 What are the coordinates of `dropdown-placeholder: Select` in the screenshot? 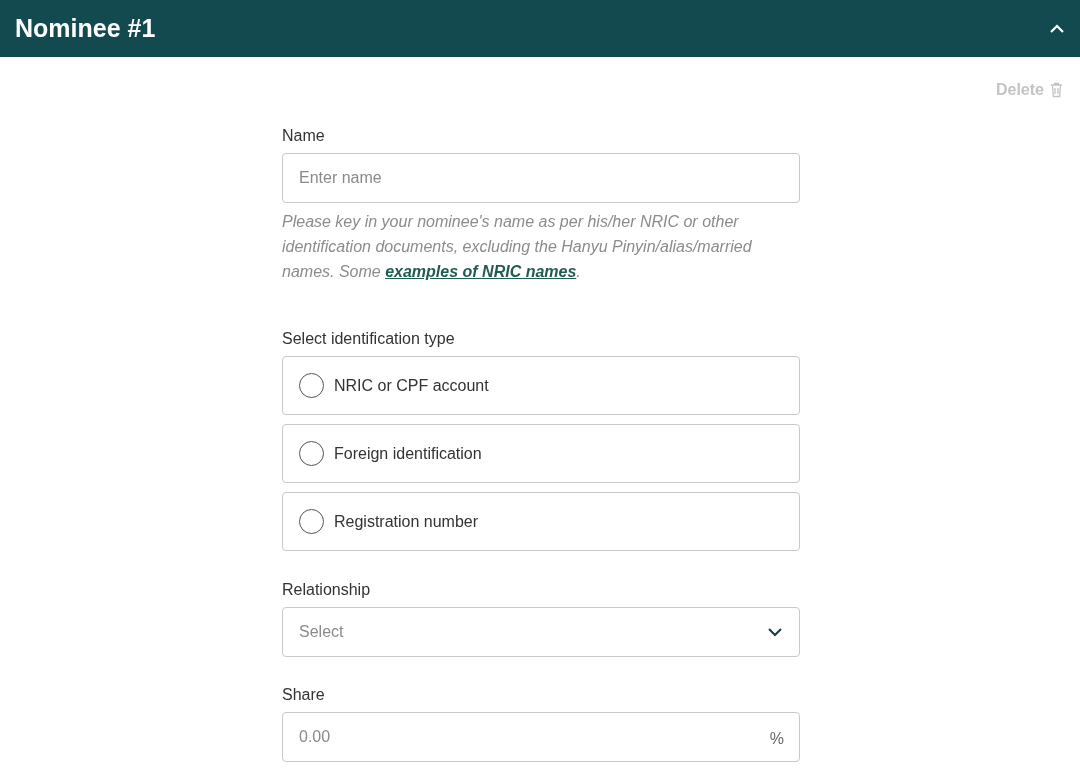 It's located at (321, 632).